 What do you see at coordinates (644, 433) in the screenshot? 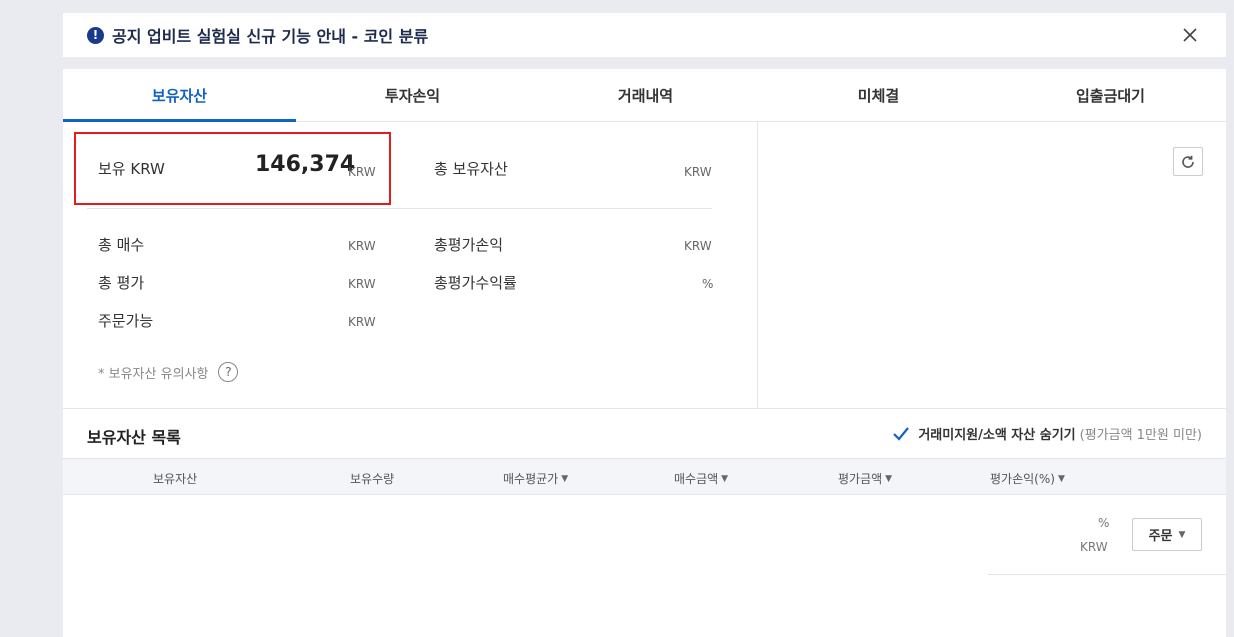
I see `holdings-list-header: 보유자산 목록 거래미지원/소액 자산 숨기기 (평가금액 1만원 미만)` at bounding box center [644, 433].